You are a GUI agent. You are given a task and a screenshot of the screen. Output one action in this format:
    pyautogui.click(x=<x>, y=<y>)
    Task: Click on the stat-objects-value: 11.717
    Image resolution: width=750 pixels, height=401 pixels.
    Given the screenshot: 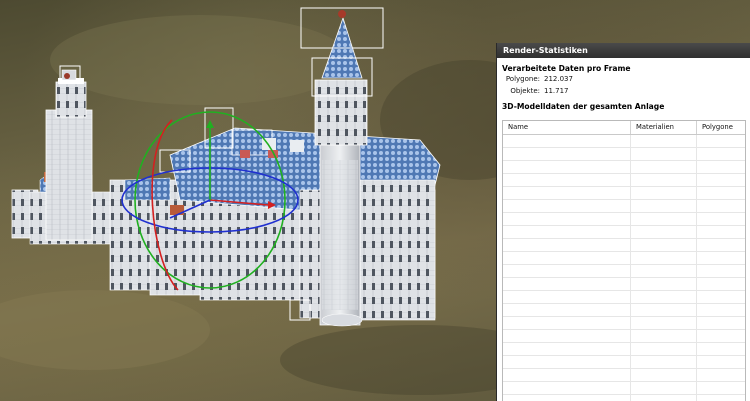 What is the action you would take?
    pyautogui.click(x=556, y=91)
    